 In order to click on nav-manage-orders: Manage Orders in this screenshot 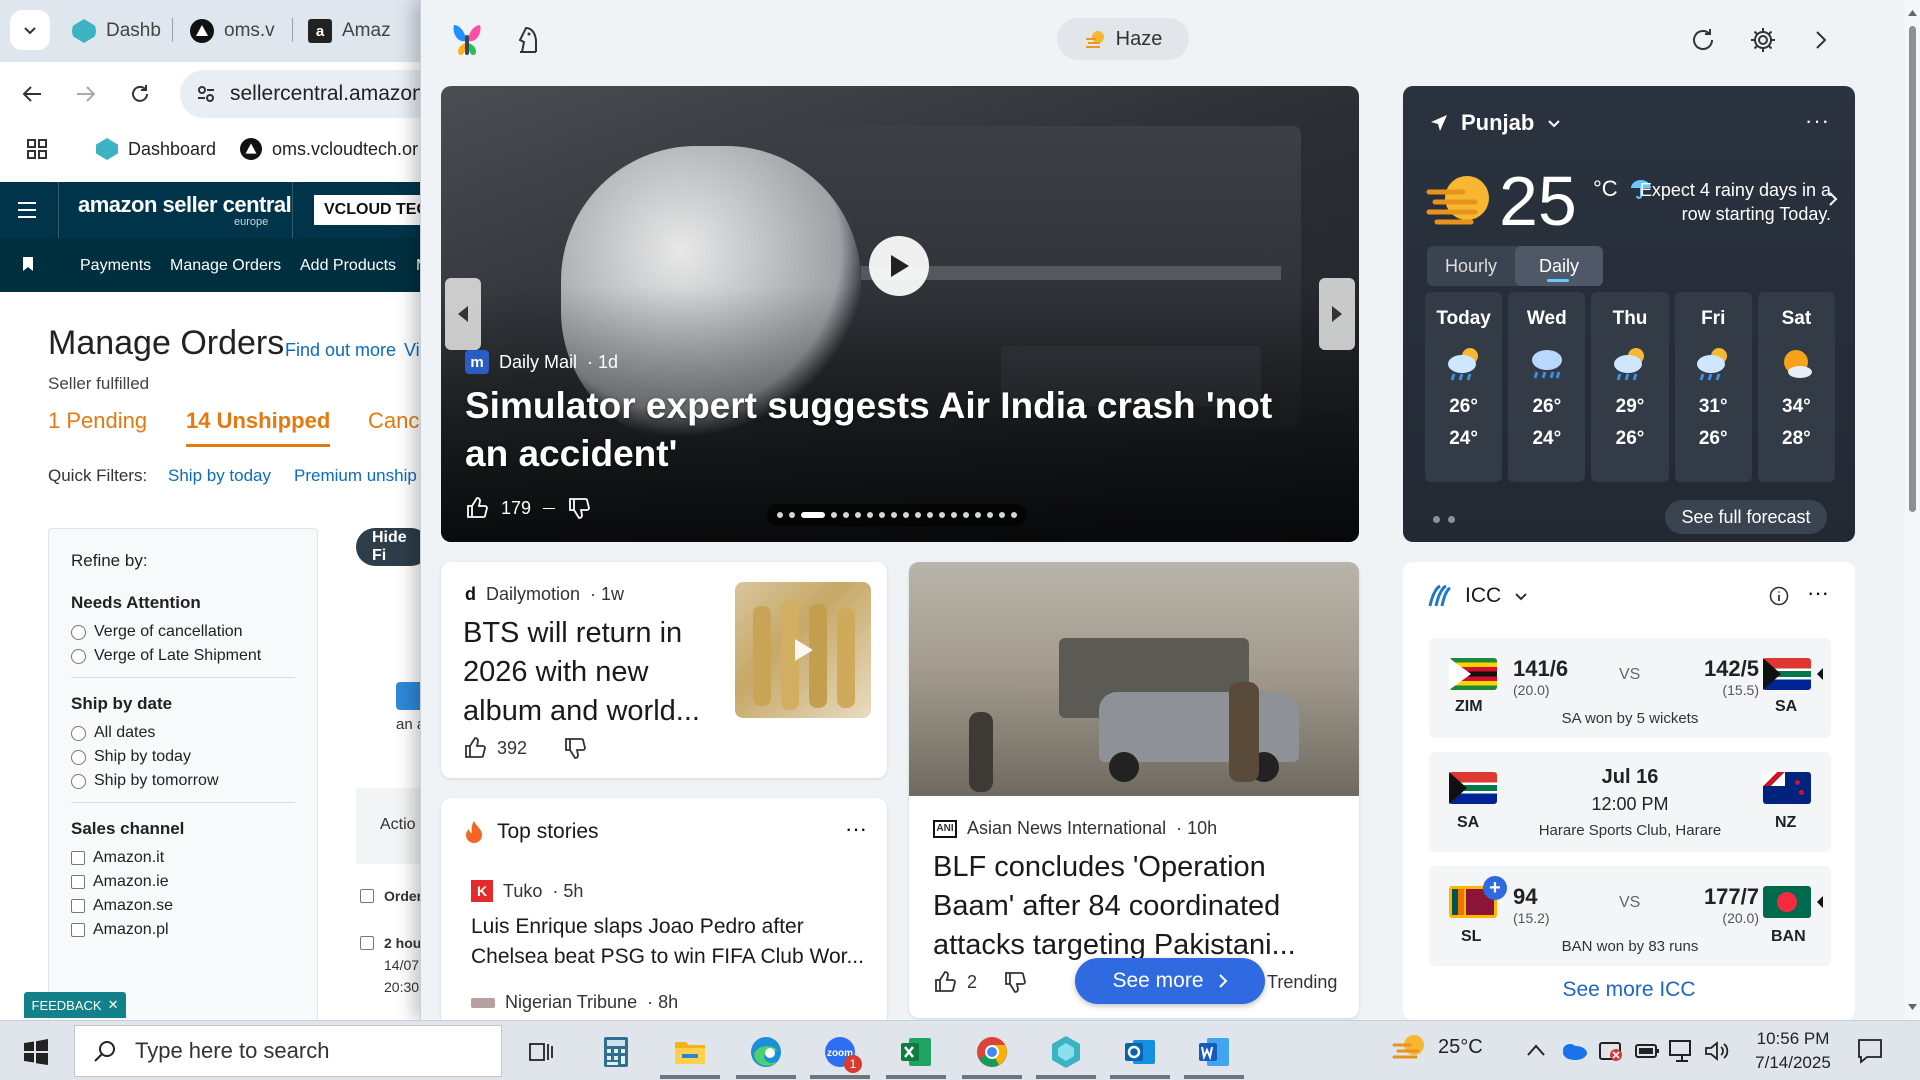, I will do `click(225, 266)`.